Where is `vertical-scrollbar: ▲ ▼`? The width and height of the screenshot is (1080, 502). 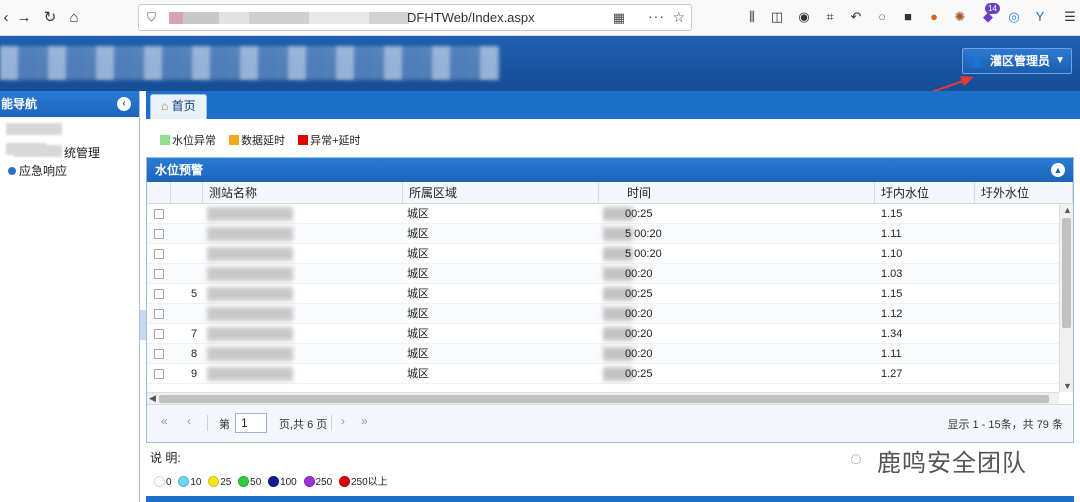 vertical-scrollbar: ▲ ▼ is located at coordinates (1066, 298).